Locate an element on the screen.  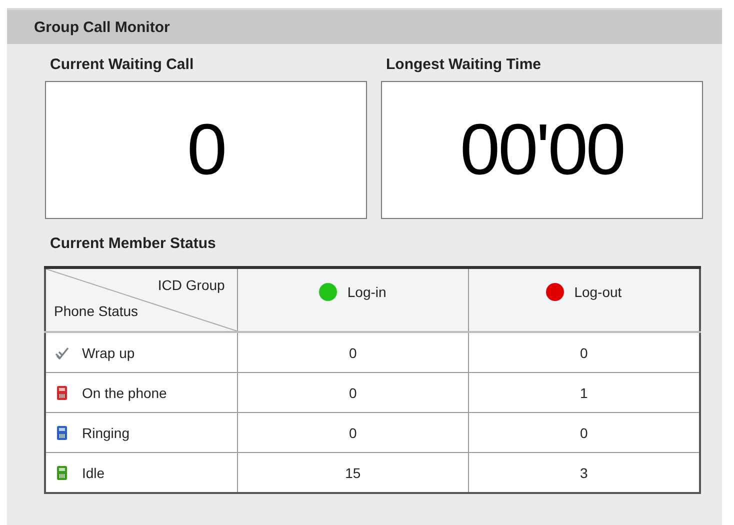
stat-value: 0 is located at coordinates (206, 150).